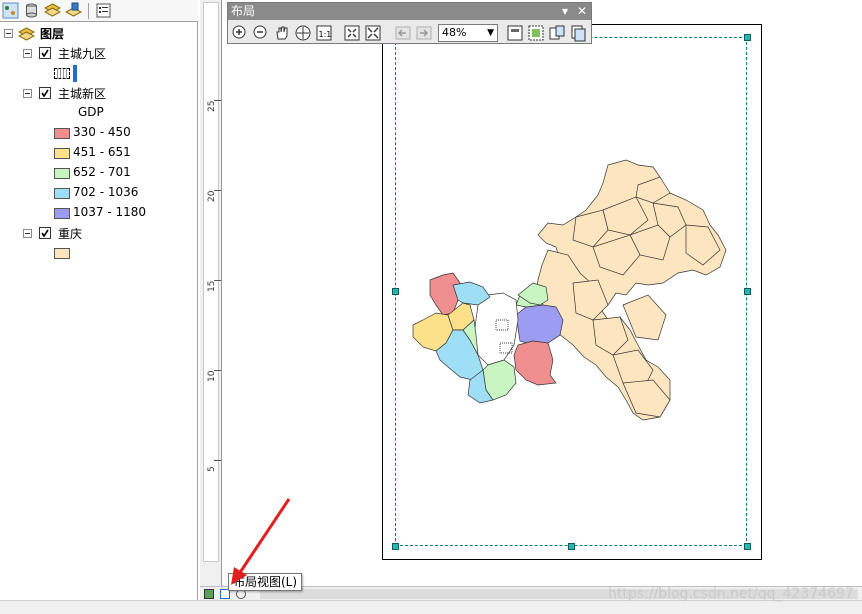 The image size is (862, 614). Describe the element at coordinates (110, 212) in the screenshot. I see `legend-label: 1037 - 1180` at that location.